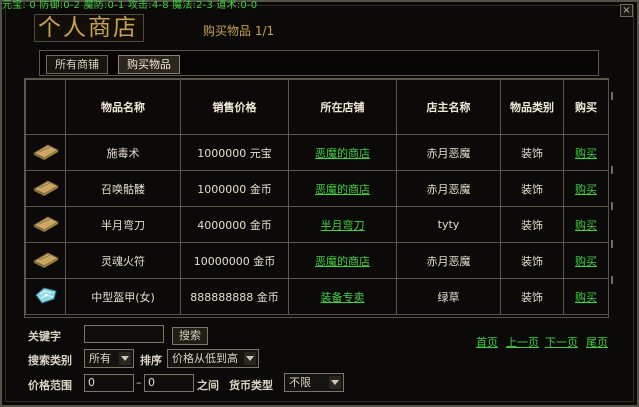 The width and height of the screenshot is (639, 407). Describe the element at coordinates (100, 358) in the screenshot. I see `search-type-value: 所有` at that location.